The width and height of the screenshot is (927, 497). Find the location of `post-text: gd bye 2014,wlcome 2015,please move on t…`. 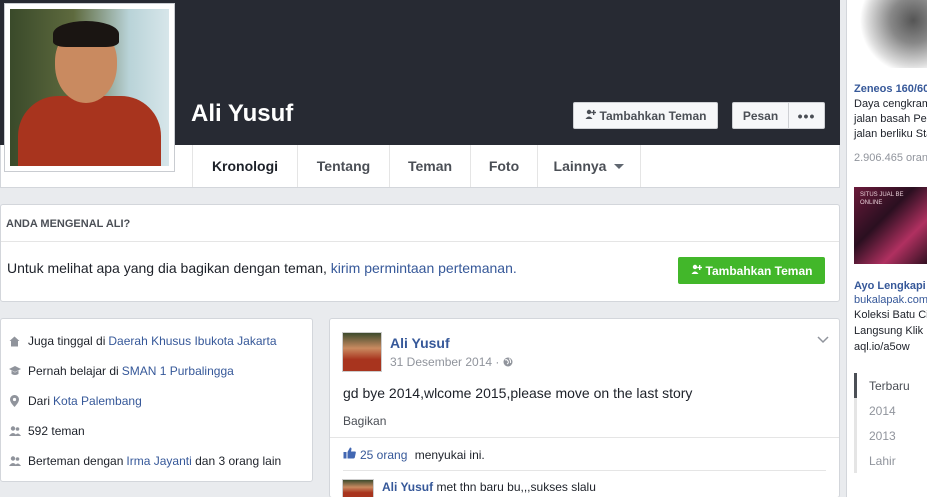

post-text: gd bye 2014,wlcome 2015,please move on t… is located at coordinates (518, 393).